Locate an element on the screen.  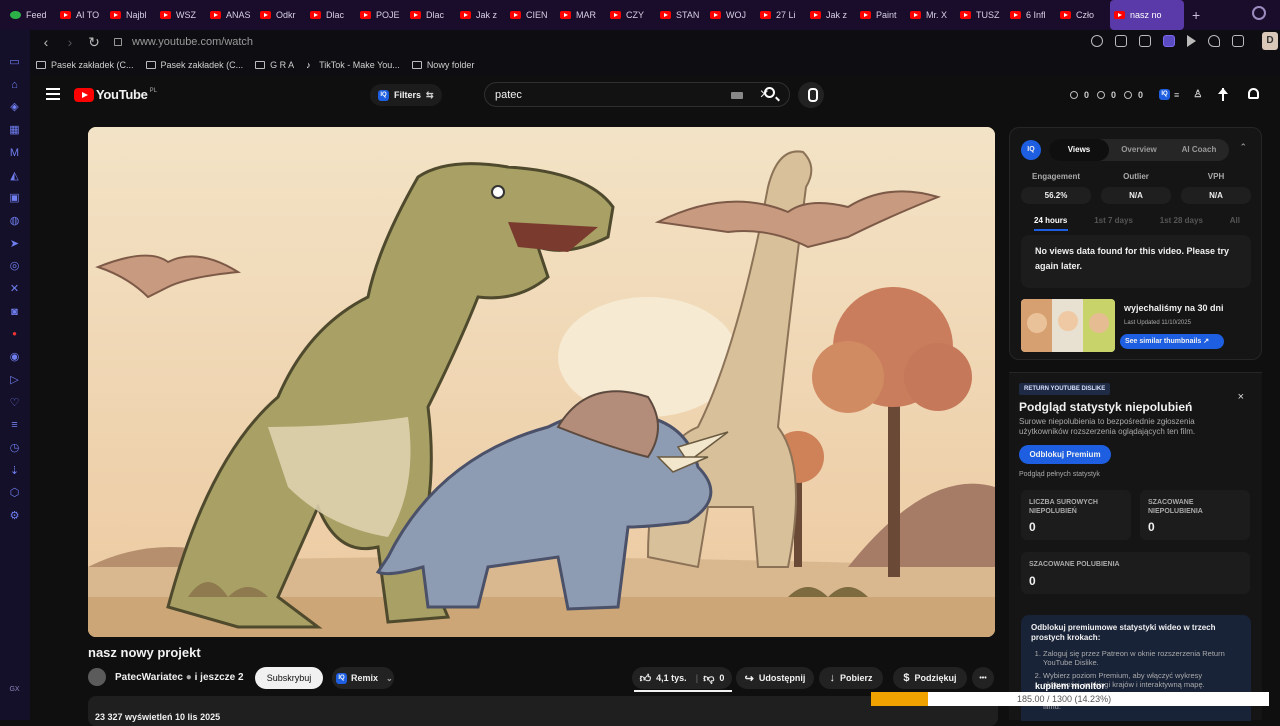
forward-icon: › is located at coordinates (70, 42).